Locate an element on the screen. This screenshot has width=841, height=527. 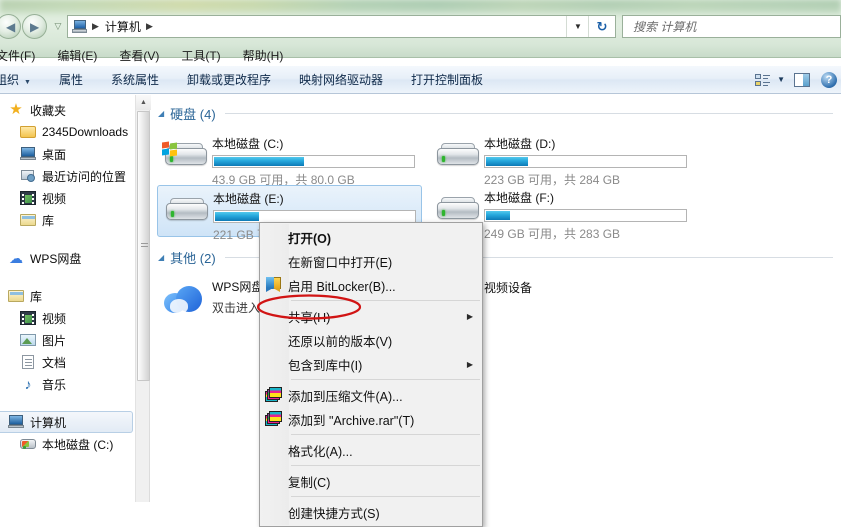
sidebar-item-videos-fav-label: 视频 is located at coordinates (54, 198).